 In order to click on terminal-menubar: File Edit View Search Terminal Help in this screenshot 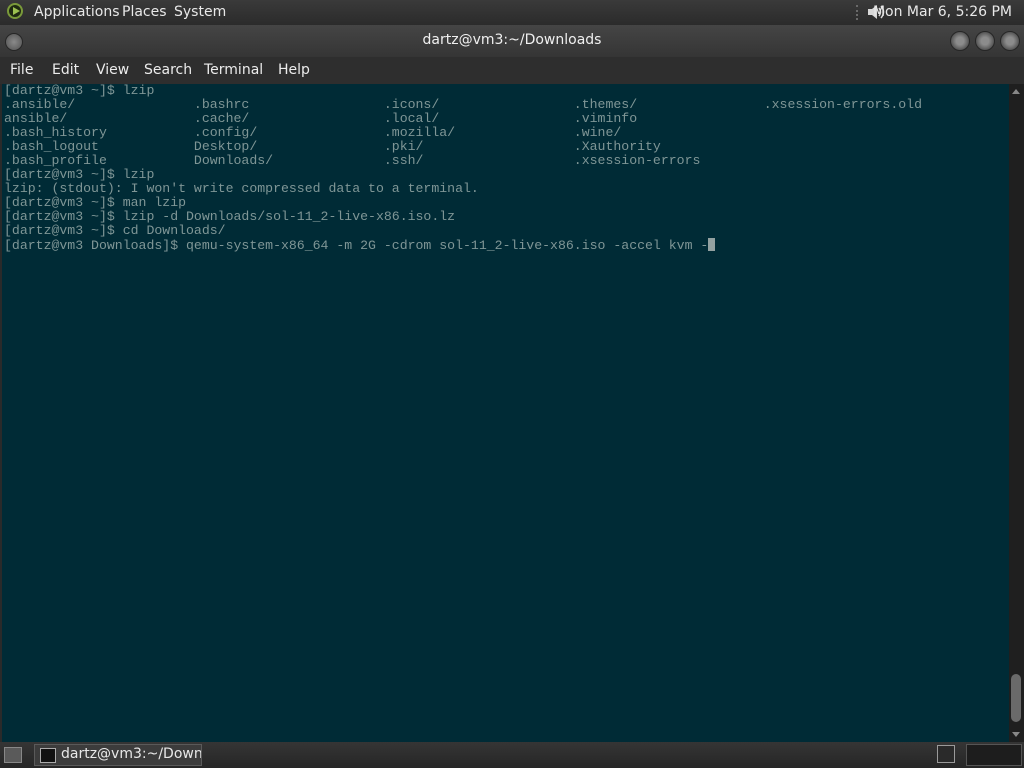, I will do `click(512, 70)`.